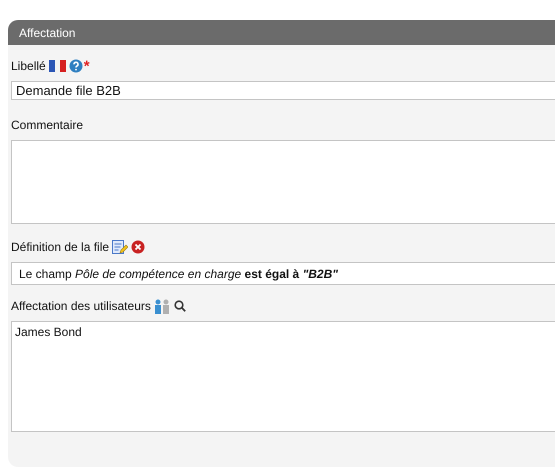 This screenshot has height=475, width=555. What do you see at coordinates (81, 306) in the screenshot?
I see `field-label: Affectation des utilisateurs` at bounding box center [81, 306].